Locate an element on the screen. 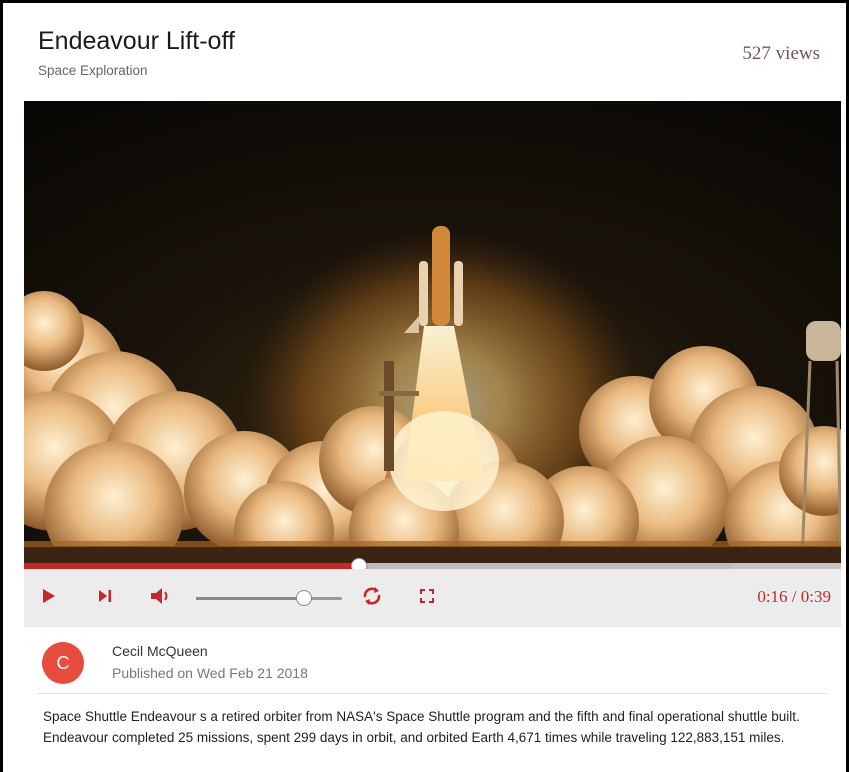 This screenshot has height=772, width=849. volume-icon is located at coordinates (159, 596).